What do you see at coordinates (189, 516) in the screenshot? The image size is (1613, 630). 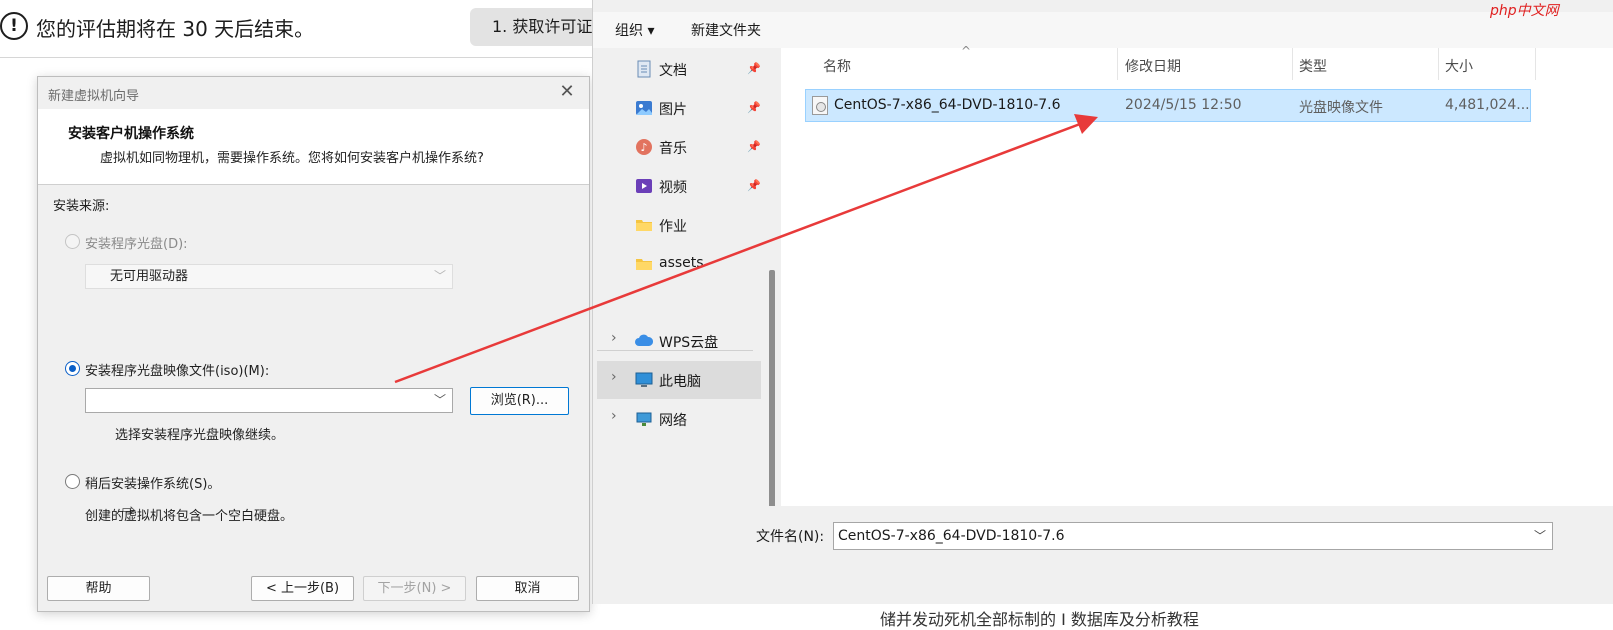 I see `install-later-desc: 创建的虚拟机将包含一个空白硬盘。` at bounding box center [189, 516].